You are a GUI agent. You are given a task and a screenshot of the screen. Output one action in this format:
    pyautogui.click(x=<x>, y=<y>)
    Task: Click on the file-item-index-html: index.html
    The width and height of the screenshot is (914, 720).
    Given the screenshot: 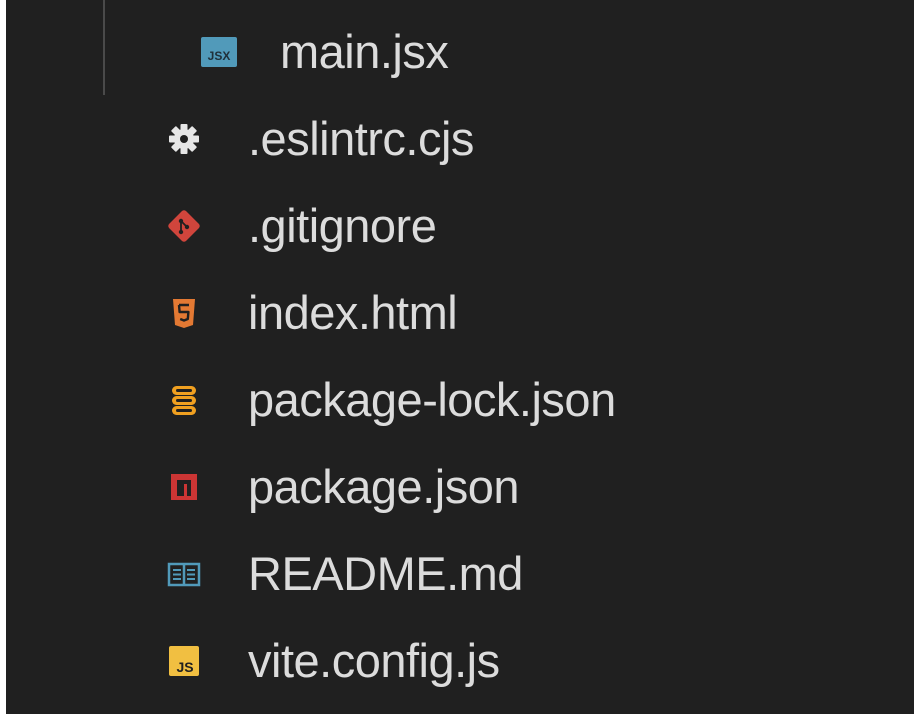 What is the action you would take?
    pyautogui.click(x=460, y=313)
    